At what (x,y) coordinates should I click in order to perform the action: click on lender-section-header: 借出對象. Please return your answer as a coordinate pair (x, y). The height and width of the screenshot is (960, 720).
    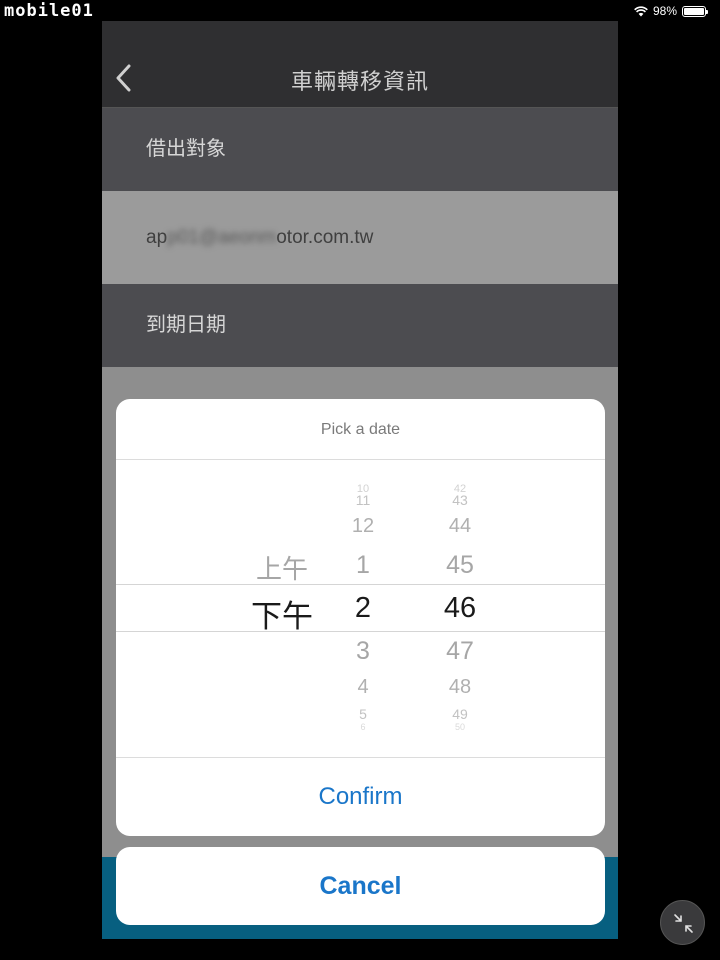
    Looking at the image, I should click on (360, 149).